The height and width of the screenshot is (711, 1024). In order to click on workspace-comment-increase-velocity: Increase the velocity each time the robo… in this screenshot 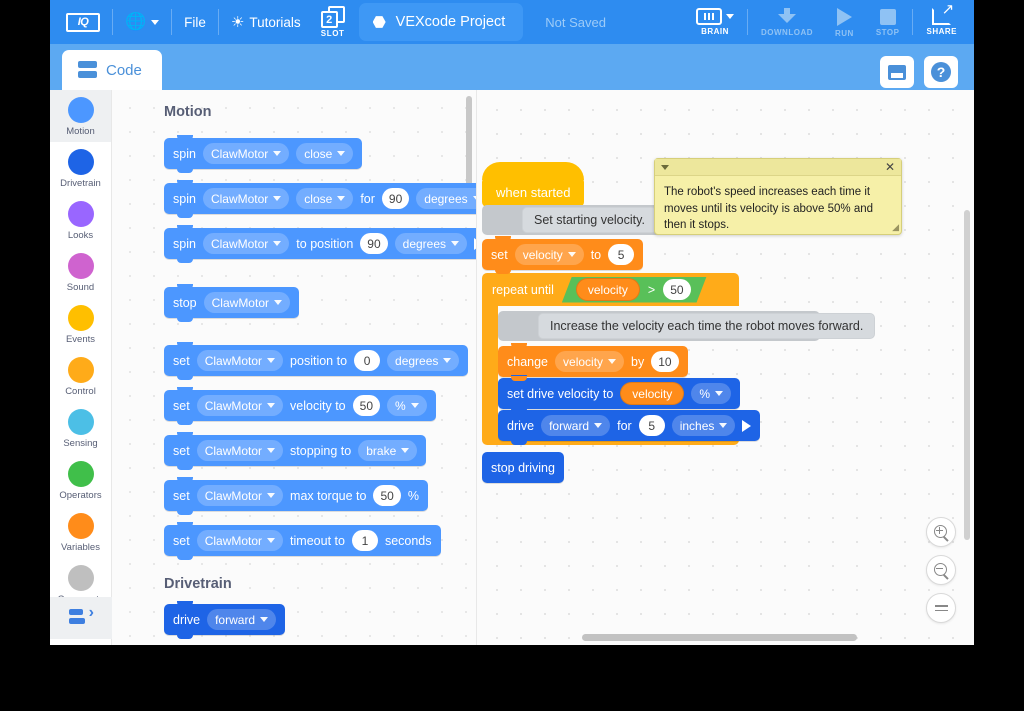, I will do `click(687, 326)`.